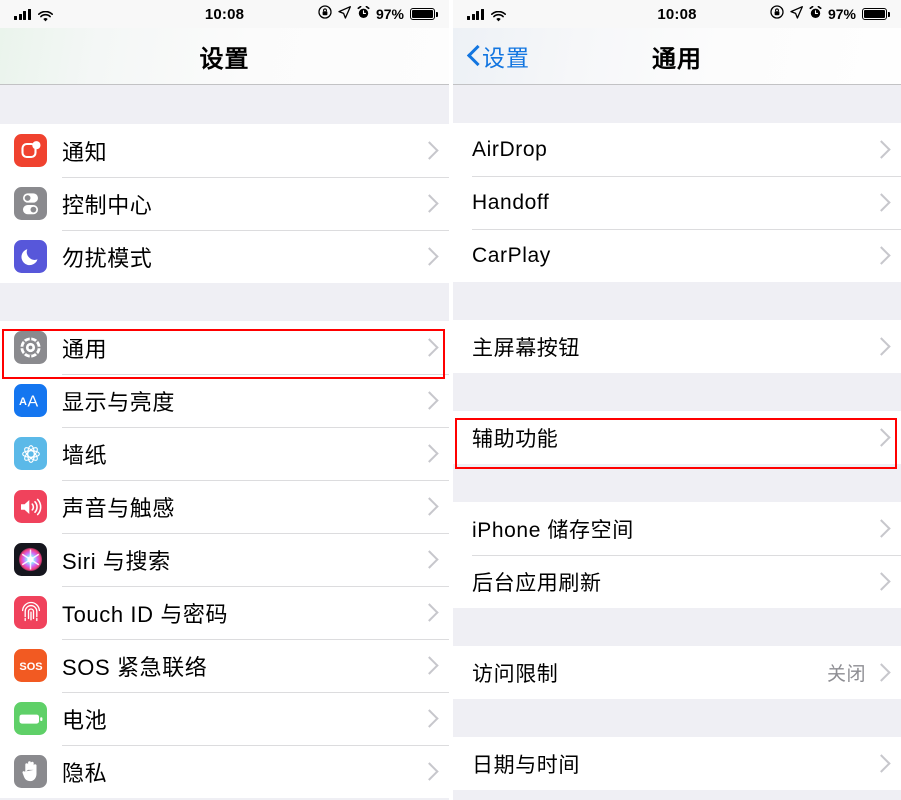 This screenshot has height=800, width=901. I want to click on settings-row-勿扰模式: 勿扰模式, so click(224, 256).